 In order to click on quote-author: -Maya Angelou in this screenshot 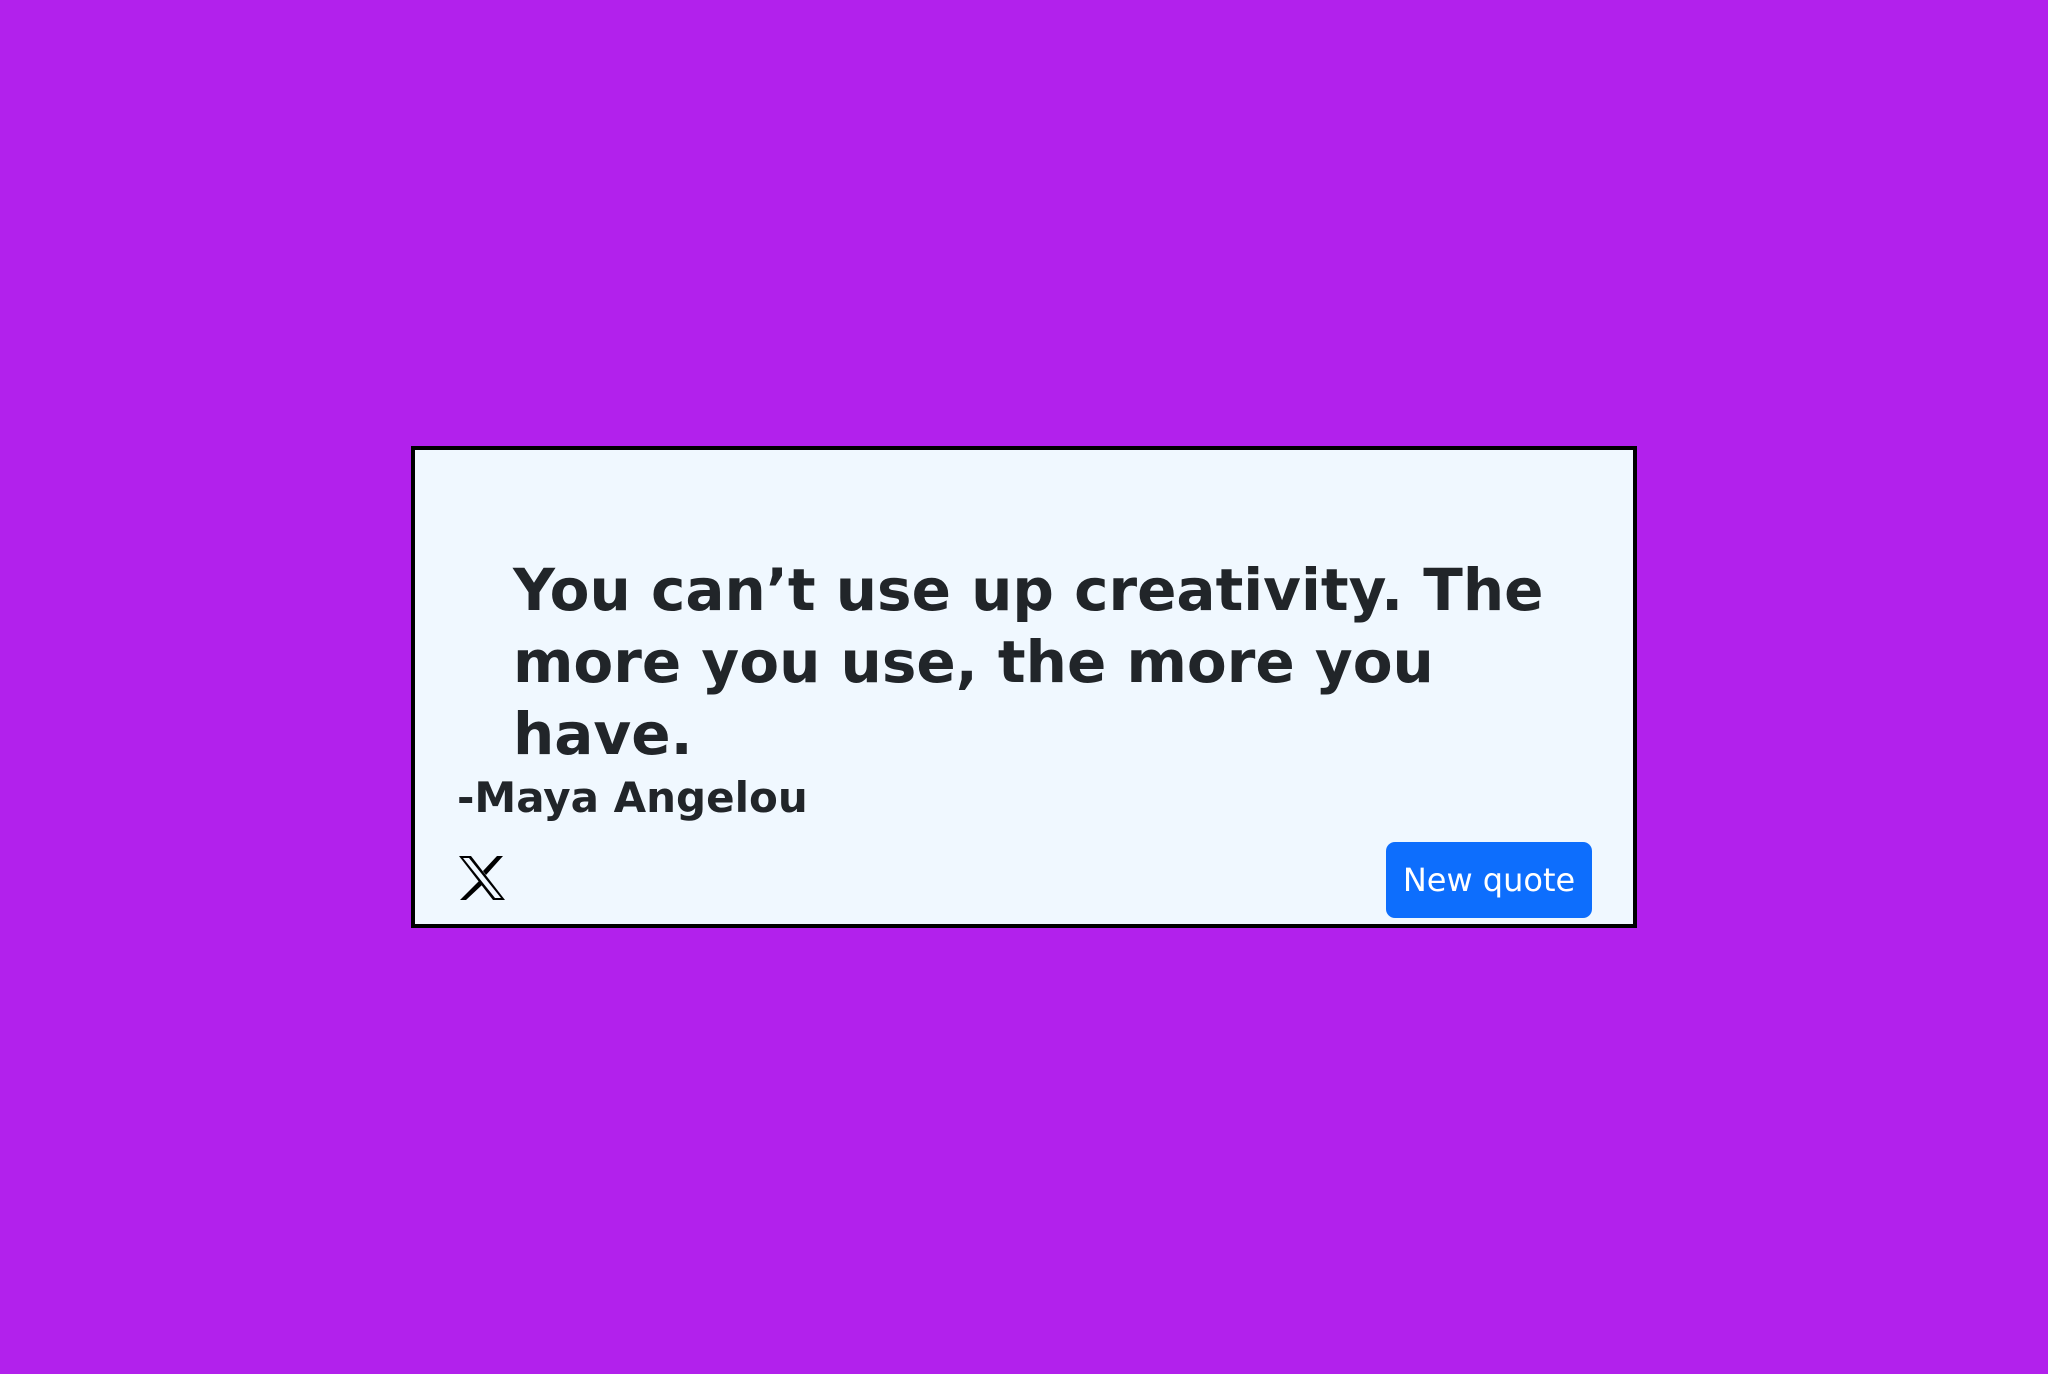, I will do `click(632, 797)`.